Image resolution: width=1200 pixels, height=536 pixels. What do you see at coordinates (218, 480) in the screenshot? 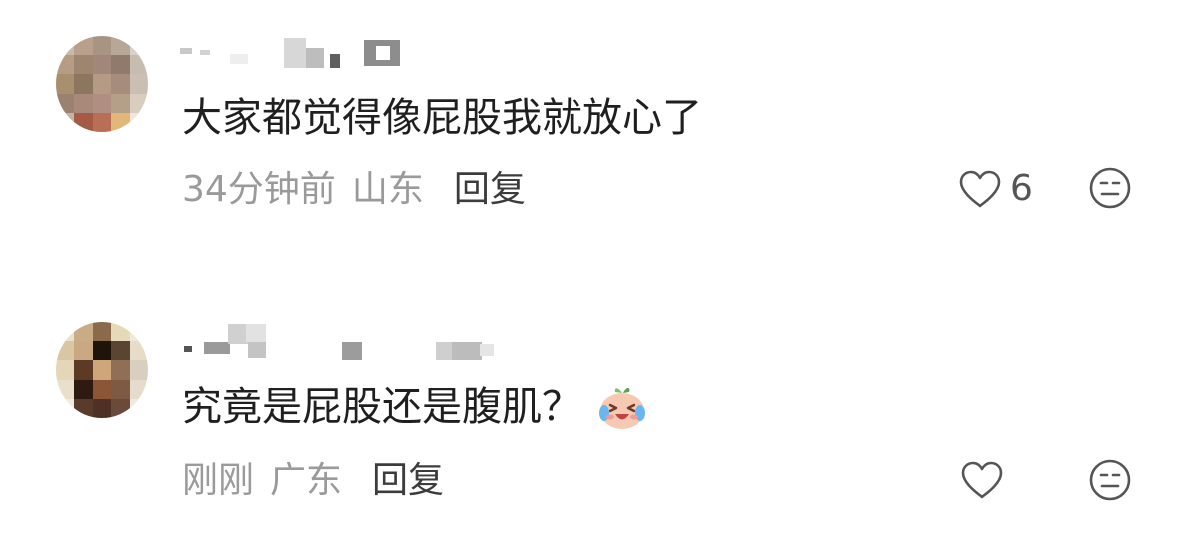
I see `comment-time: 刚刚` at bounding box center [218, 480].